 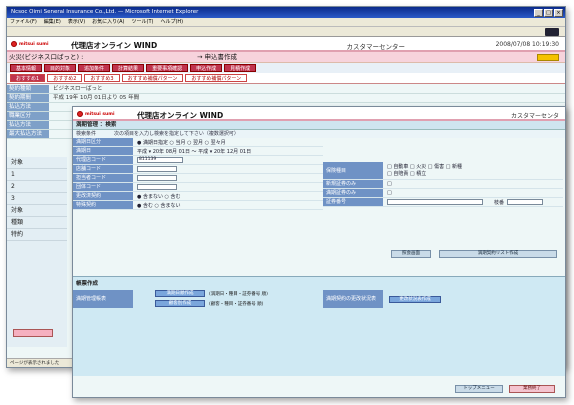 What do you see at coordinates (479, 389) in the screenshot?
I see `top-menu-button: トップメニュー` at bounding box center [479, 389].